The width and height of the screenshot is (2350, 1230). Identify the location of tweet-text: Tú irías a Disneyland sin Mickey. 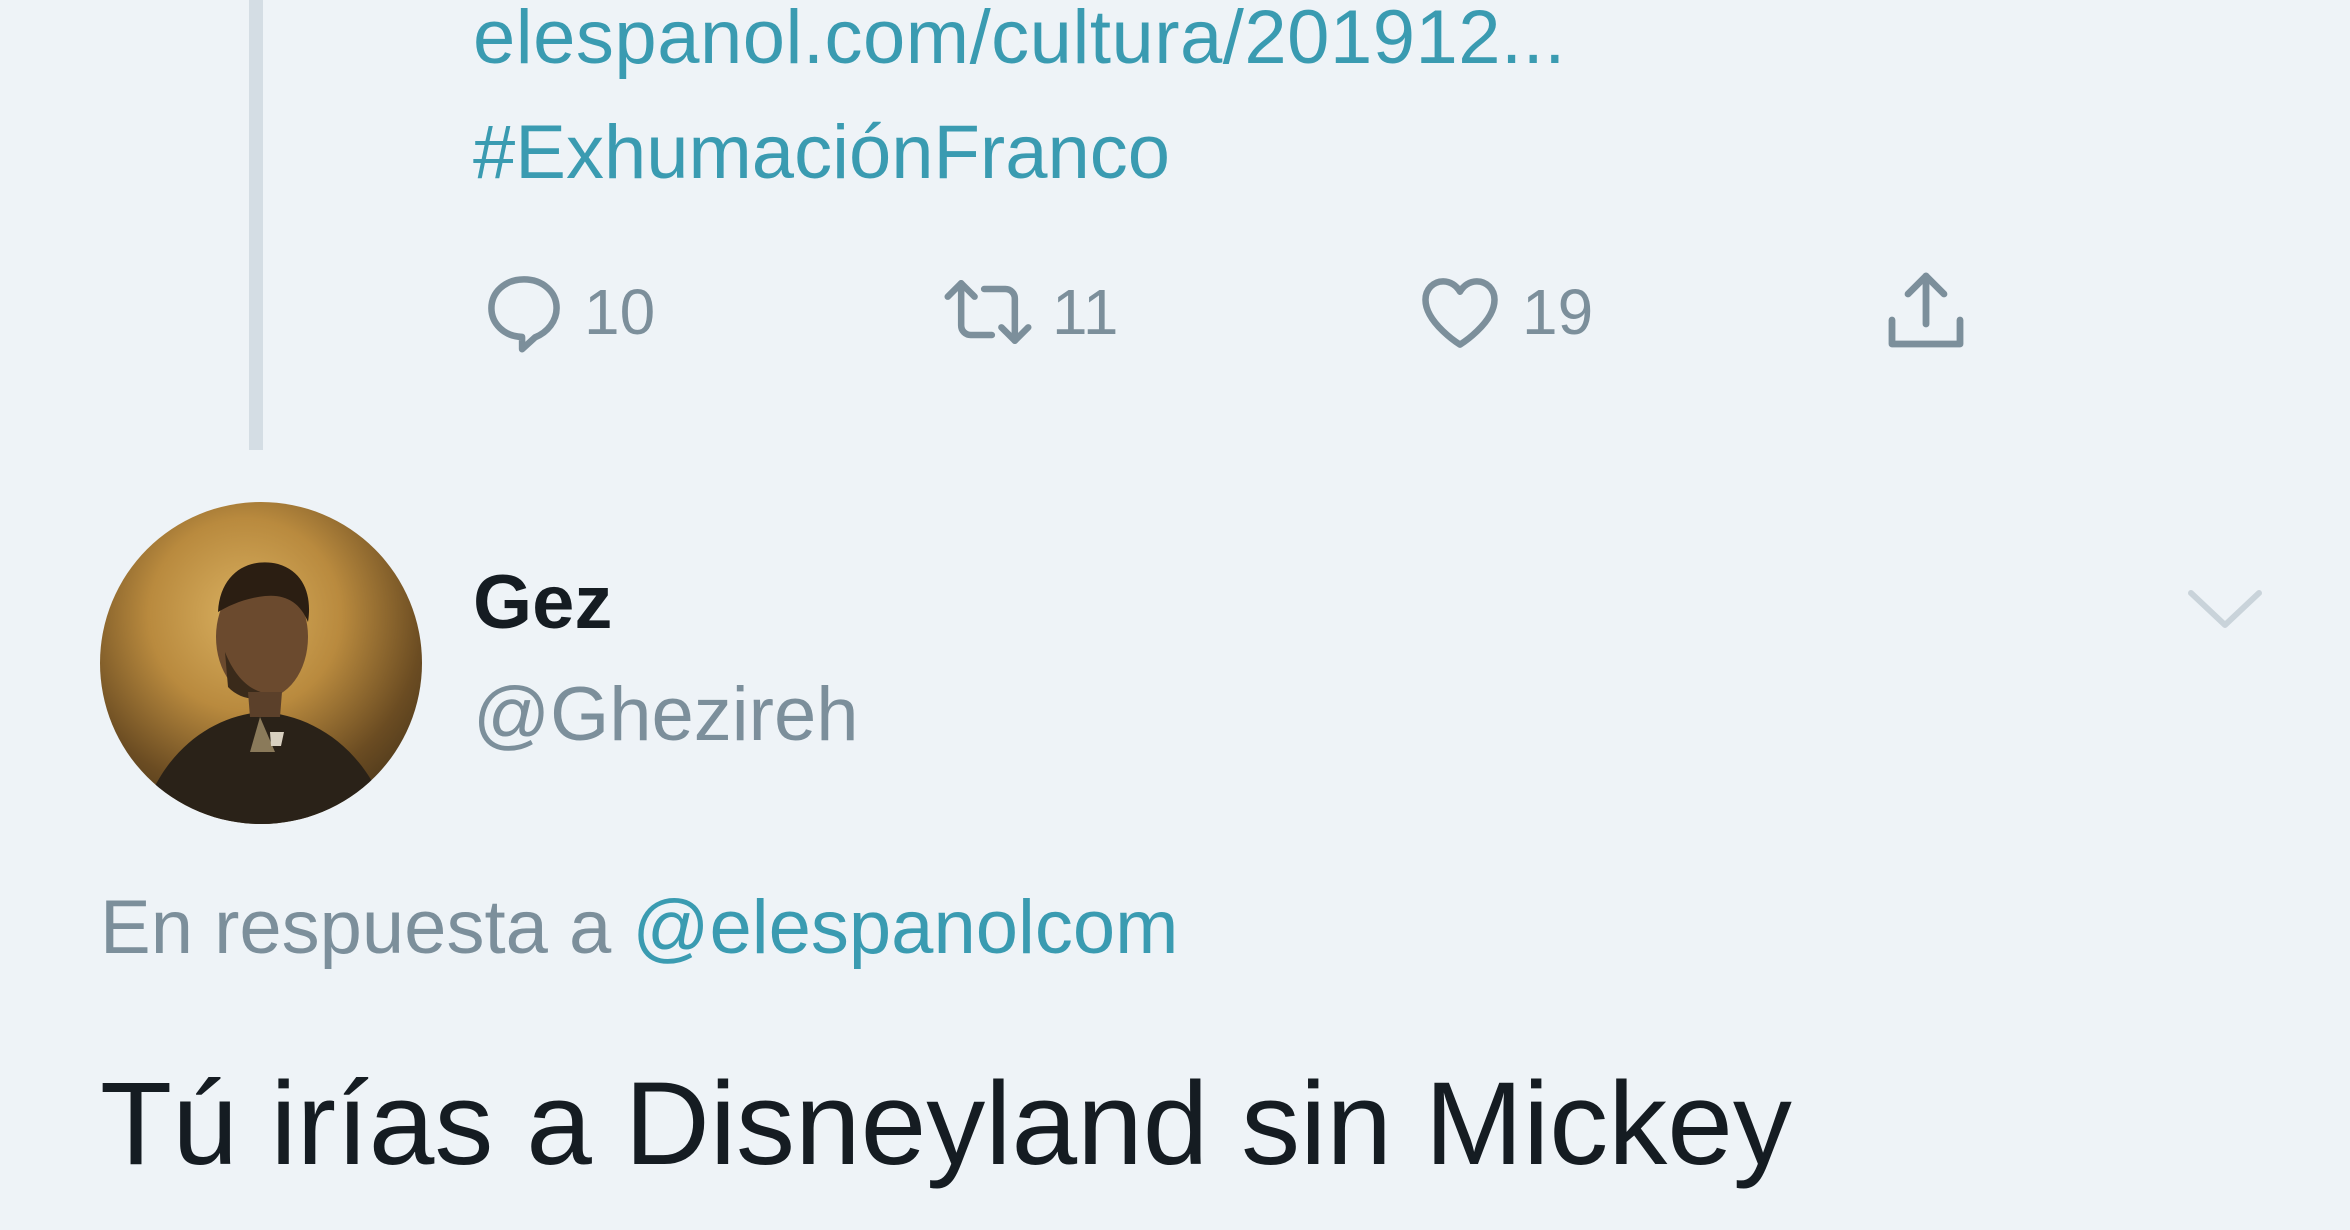
(946, 1124).